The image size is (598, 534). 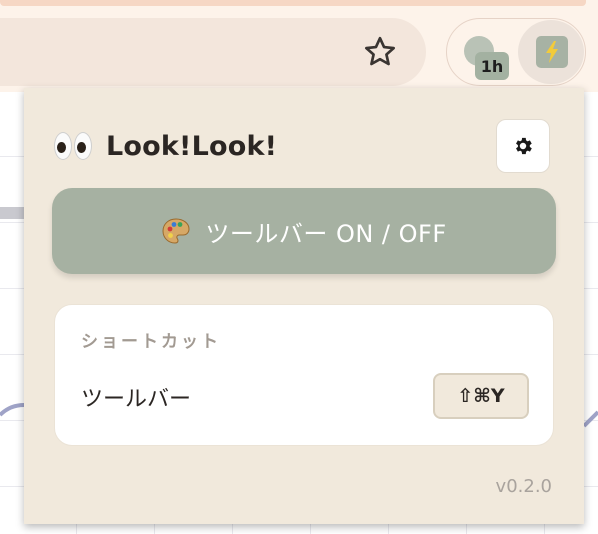 I want to click on gear-icon, so click(x=524, y=146).